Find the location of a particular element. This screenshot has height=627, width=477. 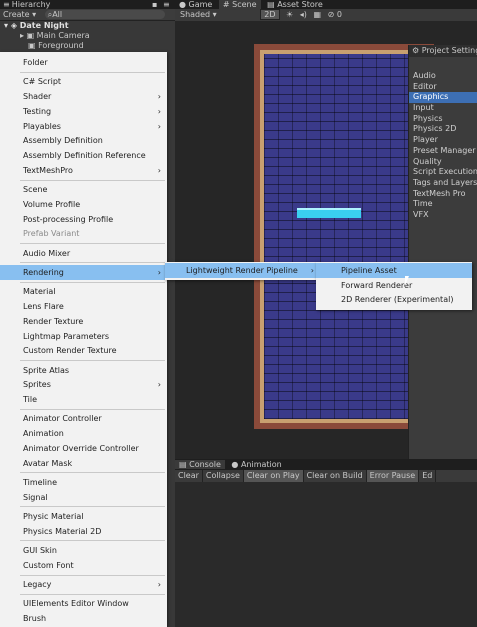

menu-item-signal: Signal is located at coordinates (83, 497).